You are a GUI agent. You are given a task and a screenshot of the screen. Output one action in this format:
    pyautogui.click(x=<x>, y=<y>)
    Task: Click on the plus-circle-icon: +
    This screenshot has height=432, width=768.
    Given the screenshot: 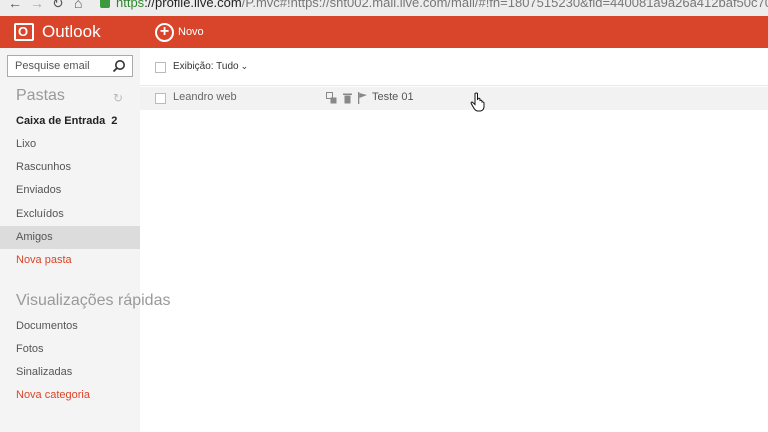 What is the action you would take?
    pyautogui.click(x=164, y=32)
    